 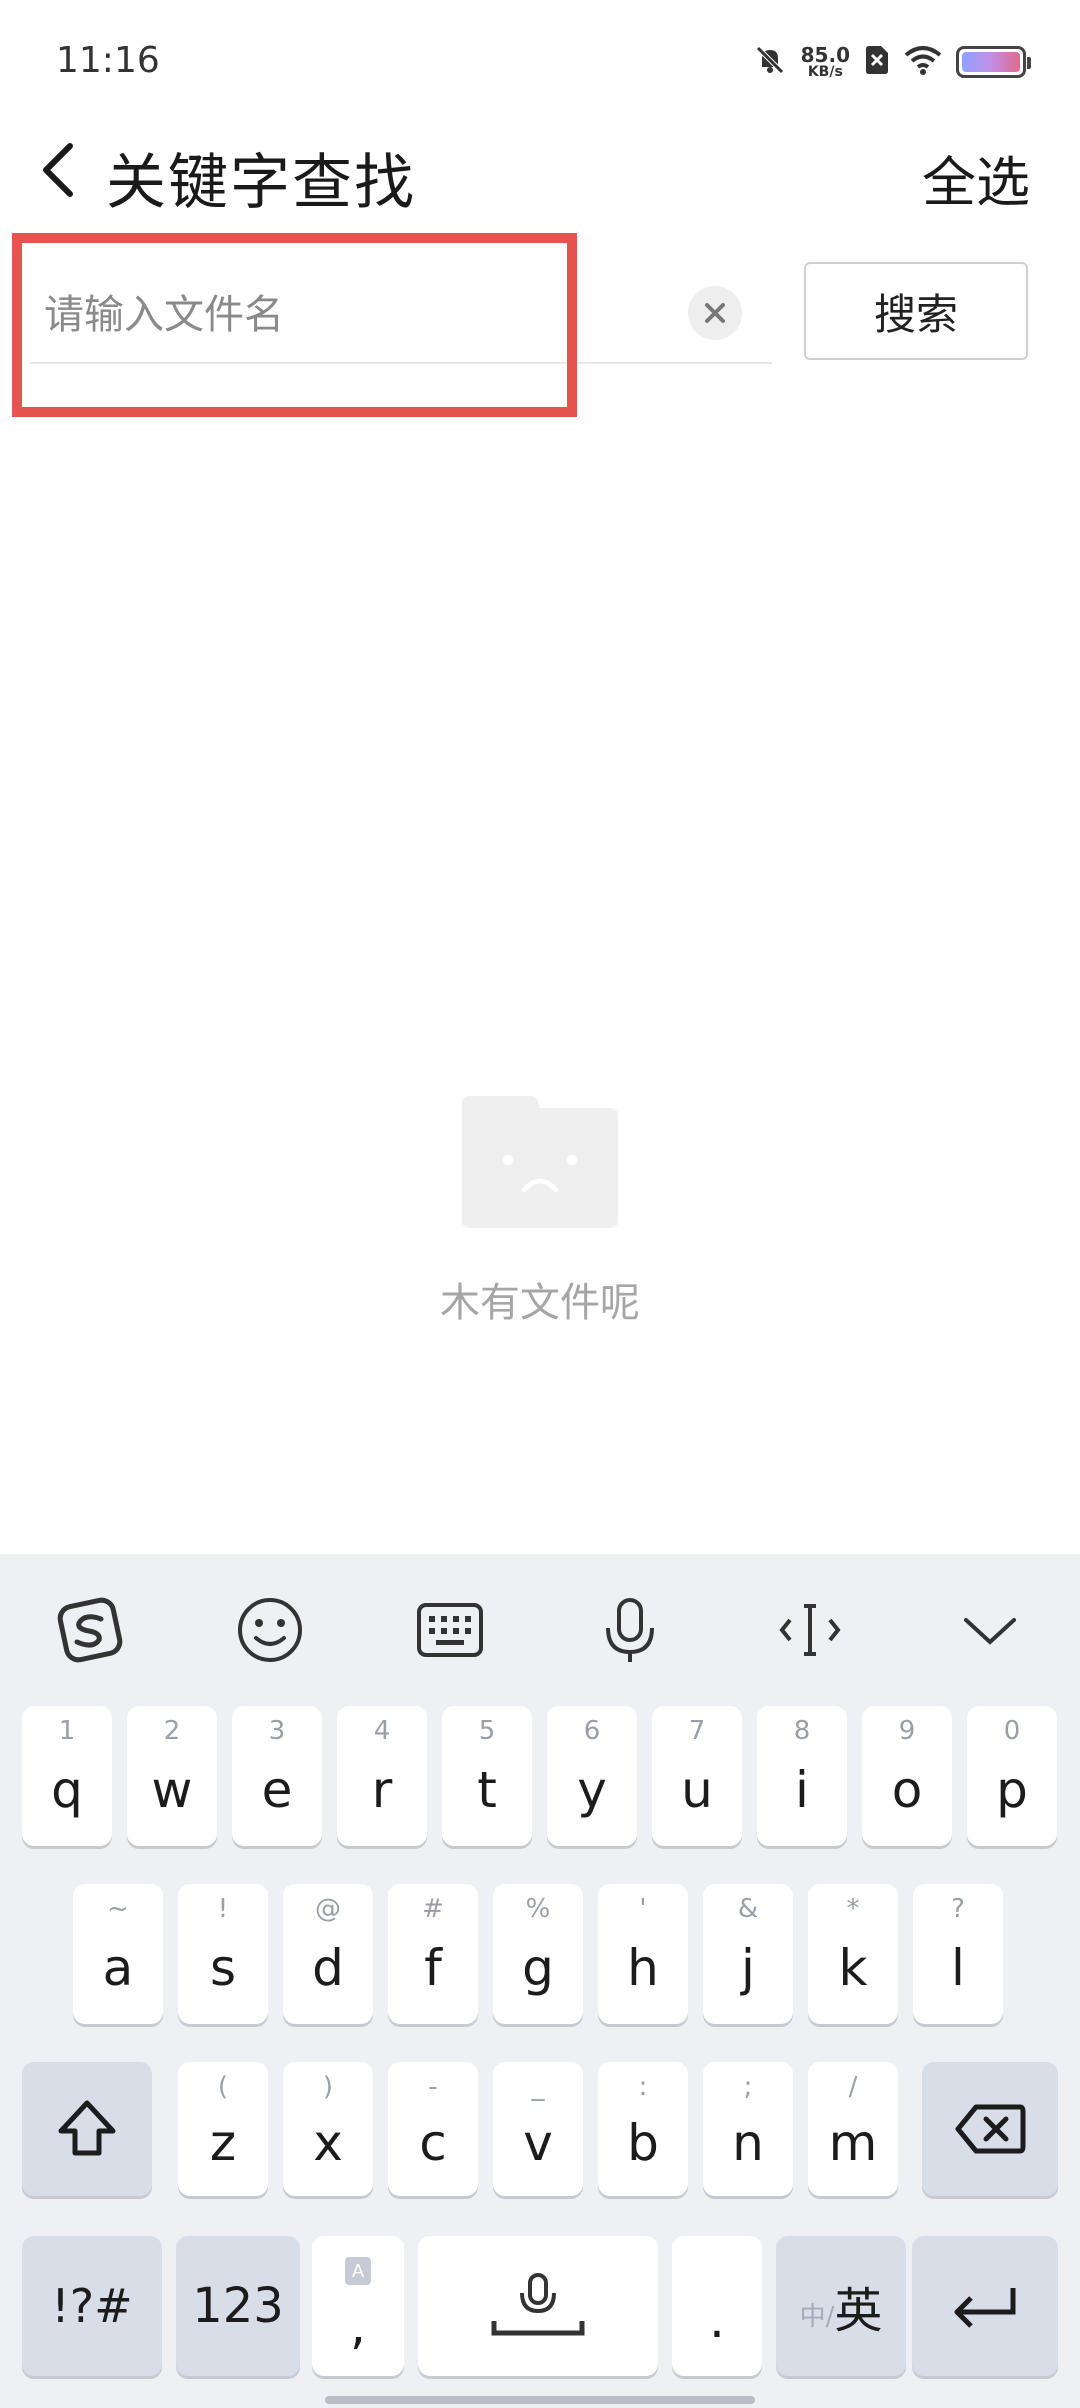 What do you see at coordinates (825, 62) in the screenshot?
I see `net-speed: 85.0 KB/s` at bounding box center [825, 62].